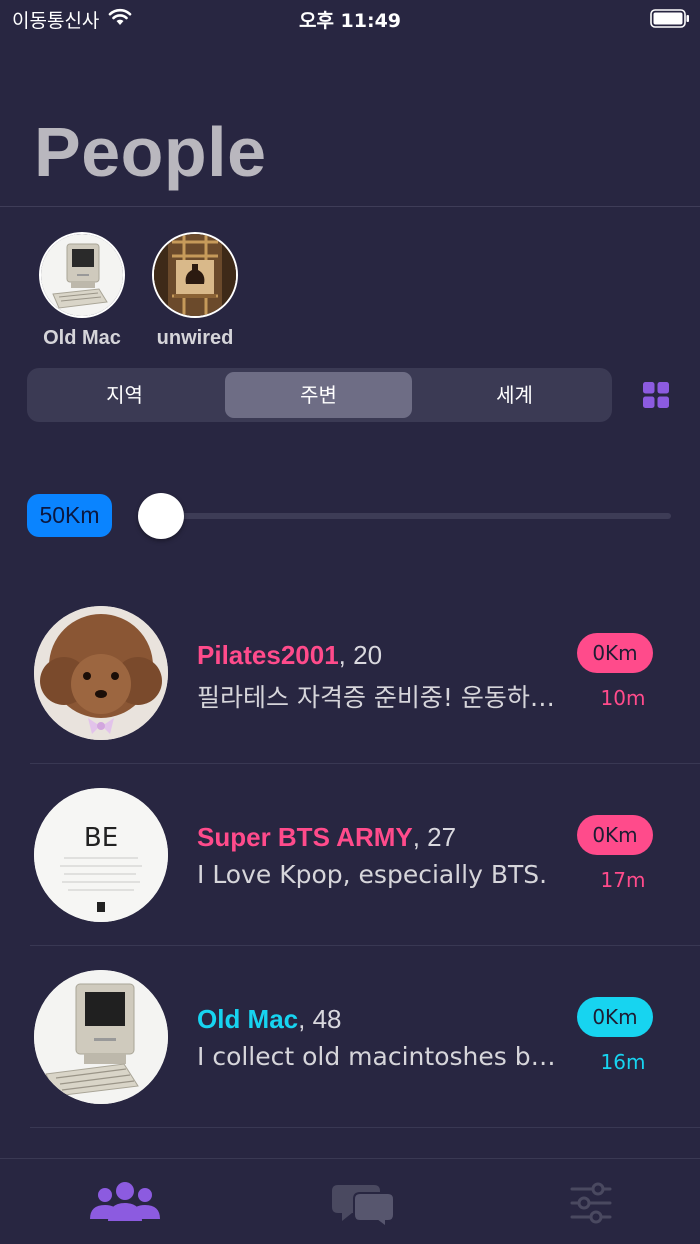  I want to click on people-icon, so click(125, 1203).